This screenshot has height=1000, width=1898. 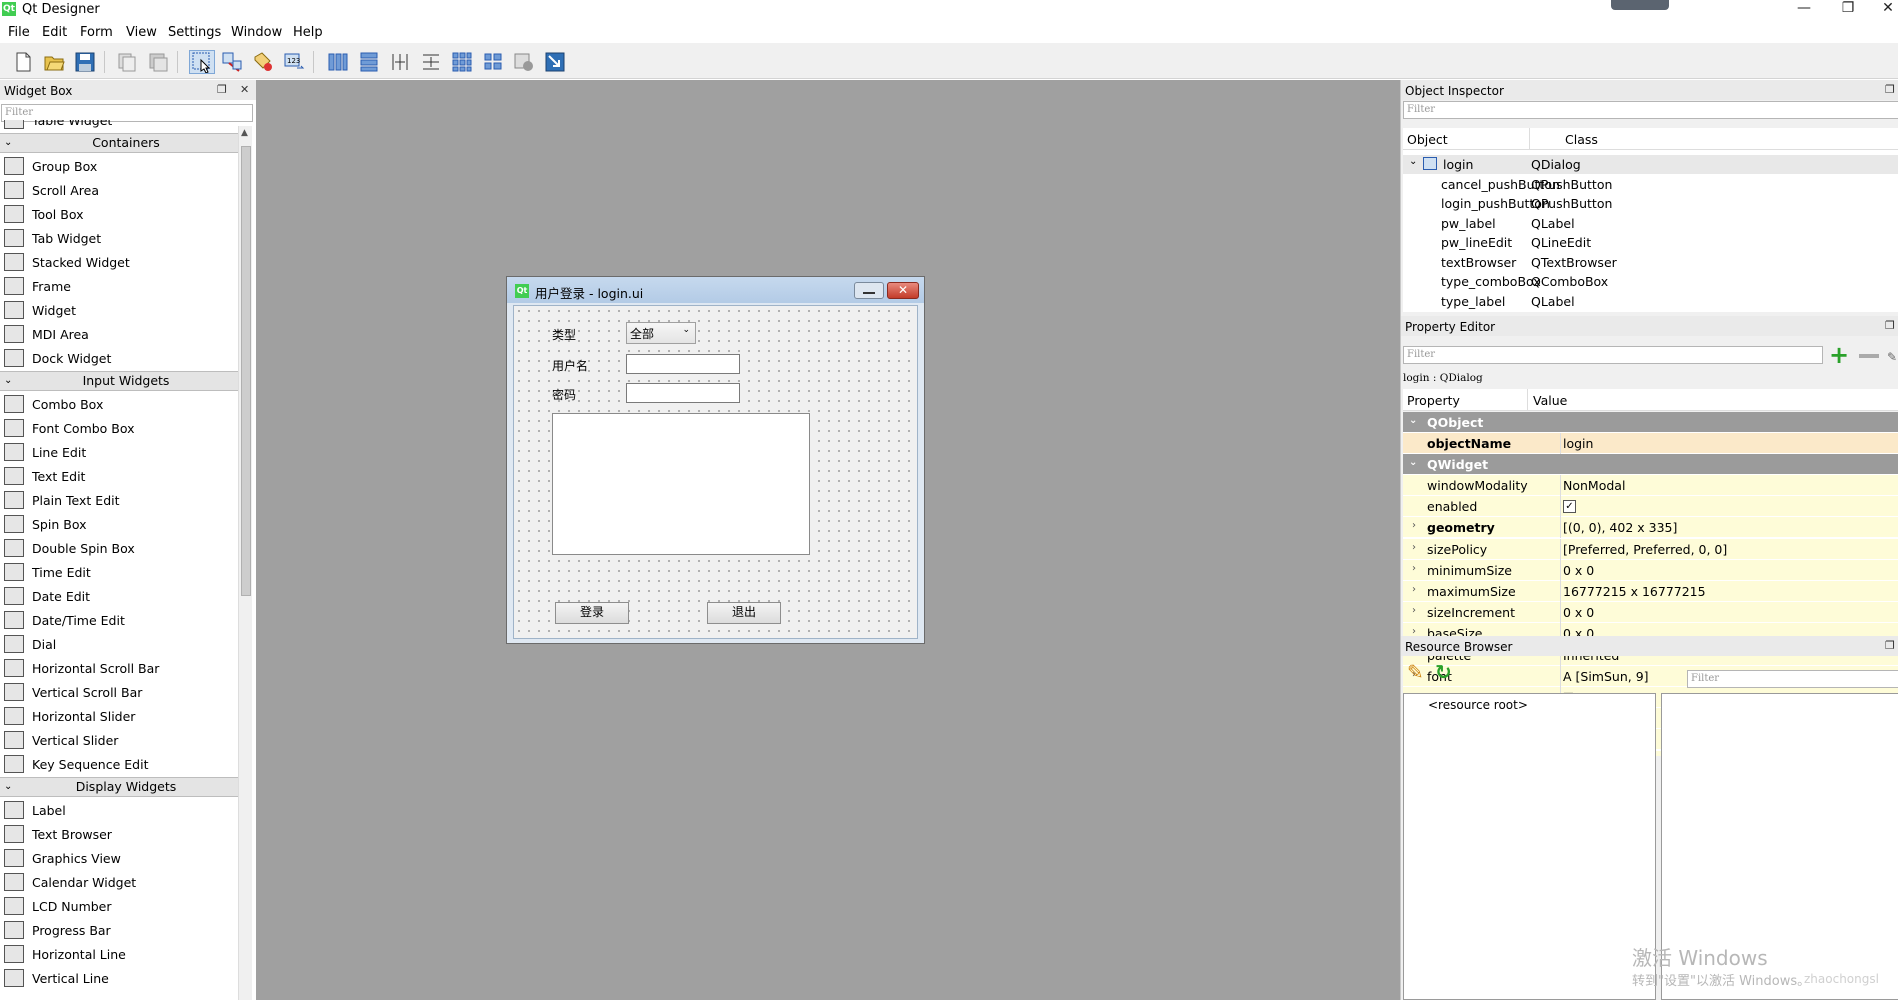 I want to click on minimize-button: —, so click(x=1804, y=9).